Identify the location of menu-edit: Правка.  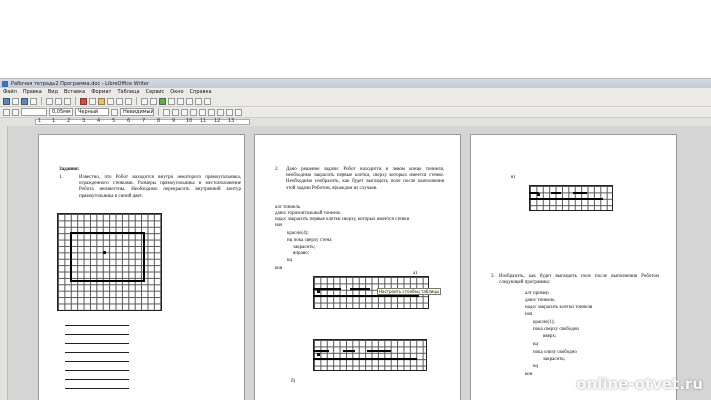
(32, 92).